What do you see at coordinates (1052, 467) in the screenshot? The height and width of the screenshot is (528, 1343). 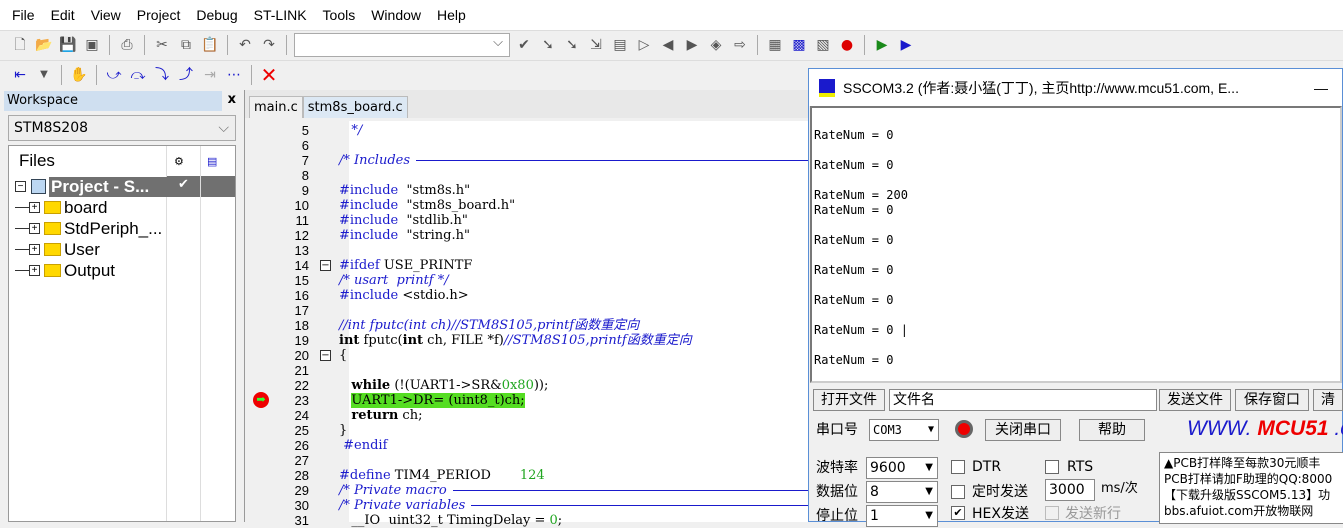 I see `rts-checkbox` at bounding box center [1052, 467].